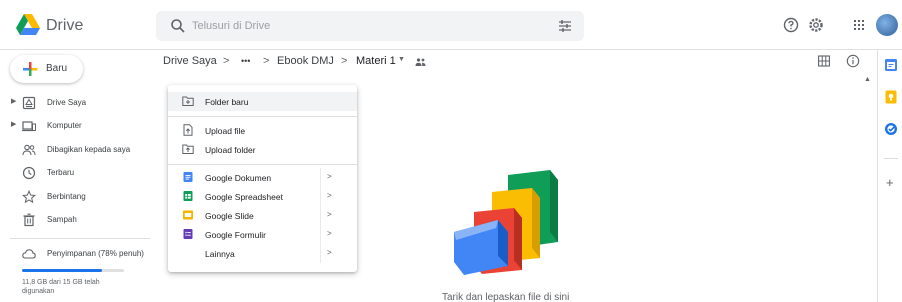 This screenshot has height=302, width=902. What do you see at coordinates (29, 173) in the screenshot?
I see `clock-icon` at bounding box center [29, 173].